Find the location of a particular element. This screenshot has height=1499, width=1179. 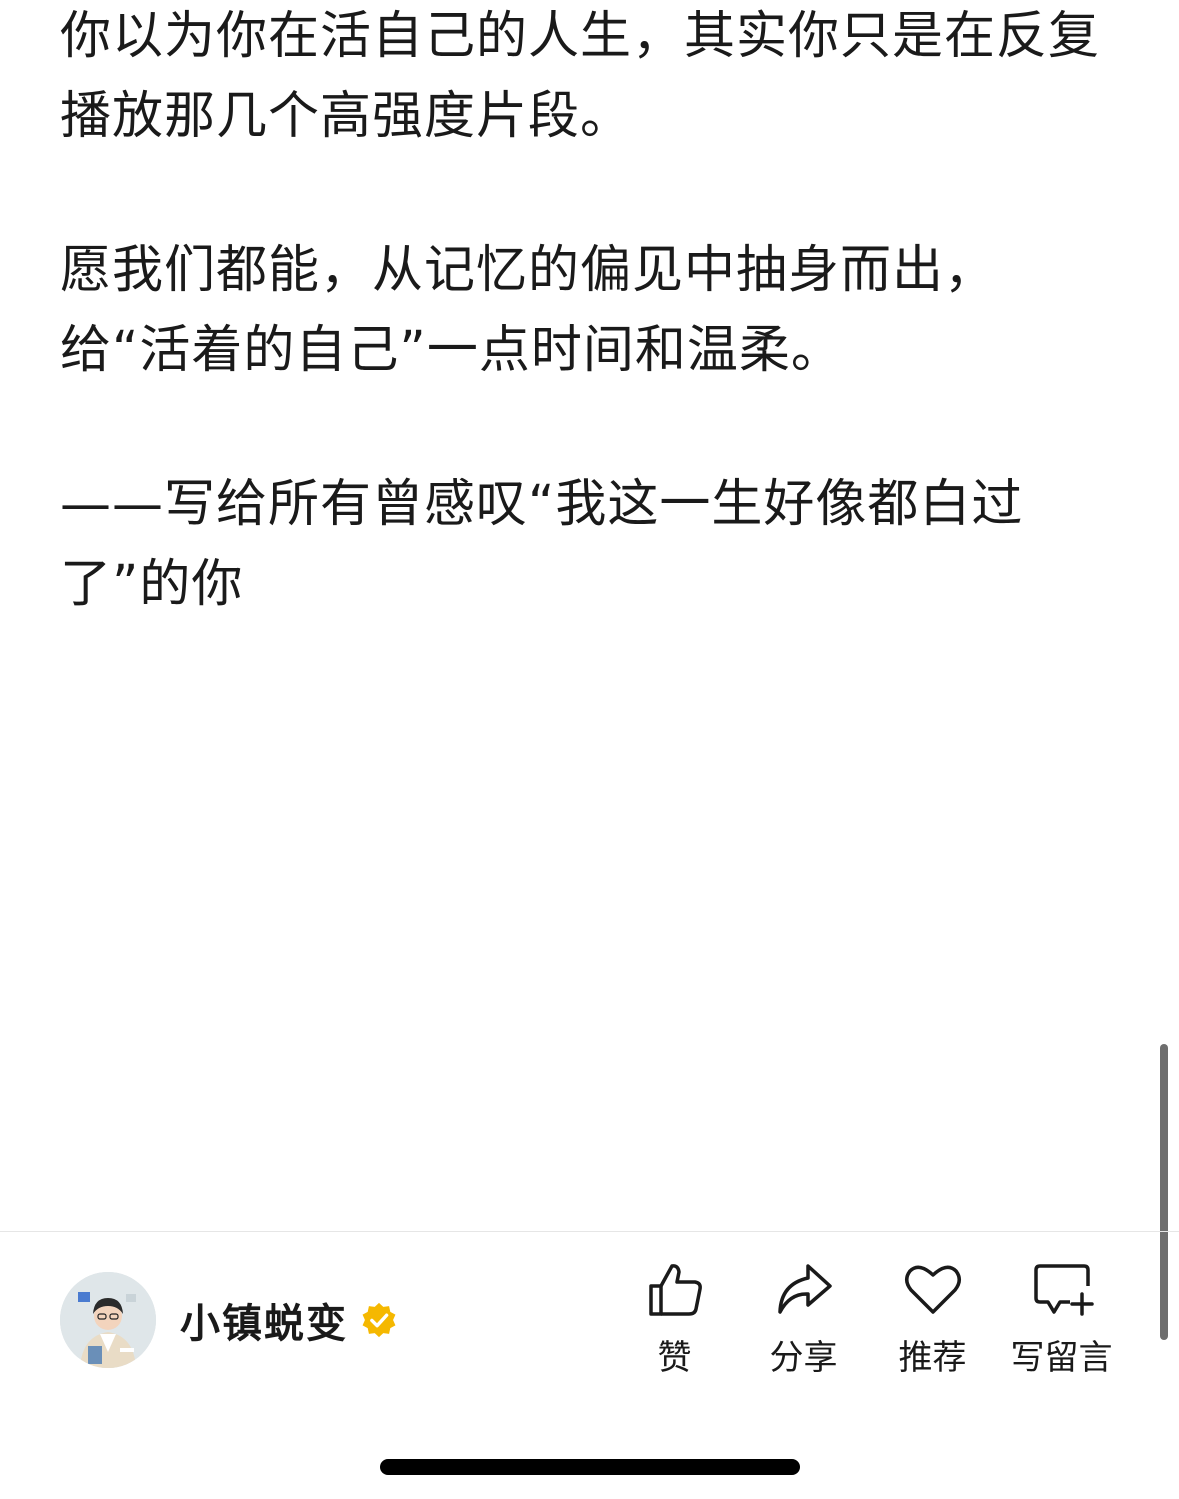

author-name: 小镇蜕变 is located at coordinates (264, 1320).